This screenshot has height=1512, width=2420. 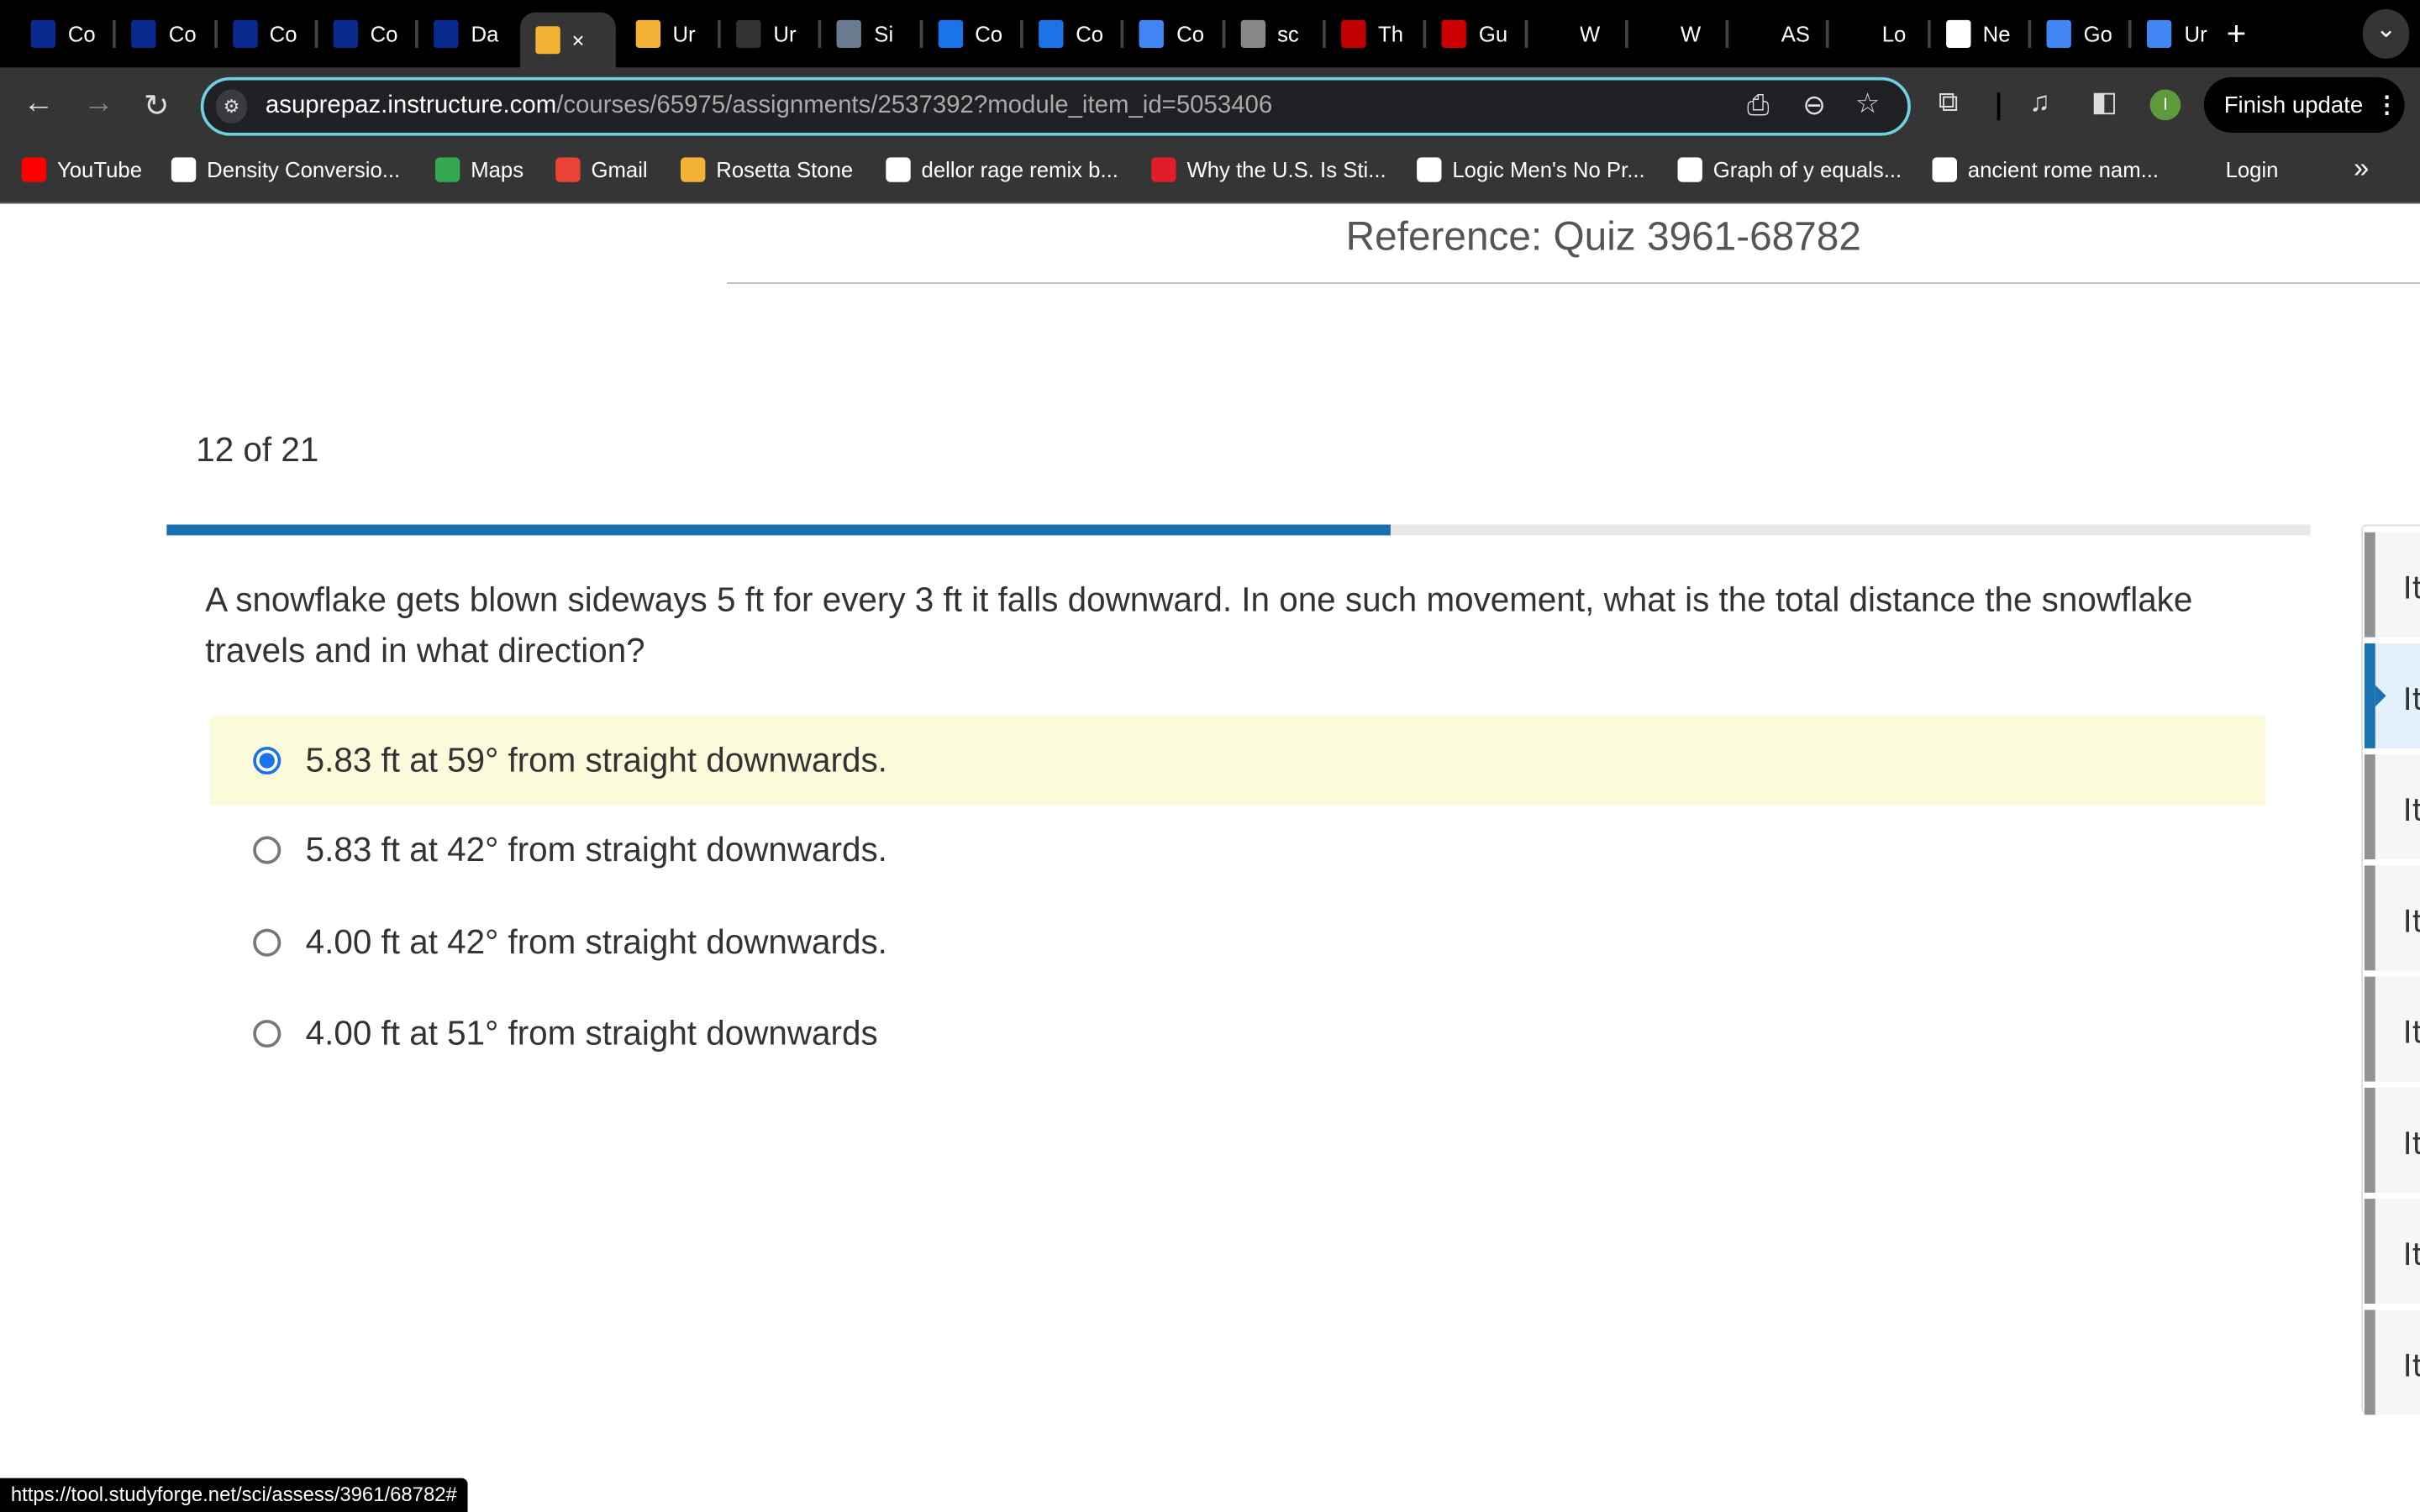 I want to click on bookmark-item: YouTube, so click(x=81, y=169).